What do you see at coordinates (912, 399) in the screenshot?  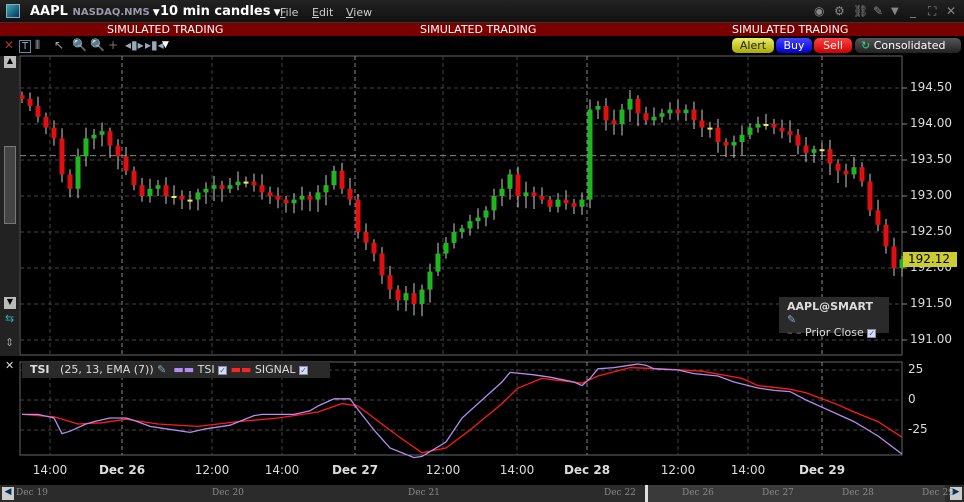 I see `tsi-axis-label: 0` at bounding box center [912, 399].